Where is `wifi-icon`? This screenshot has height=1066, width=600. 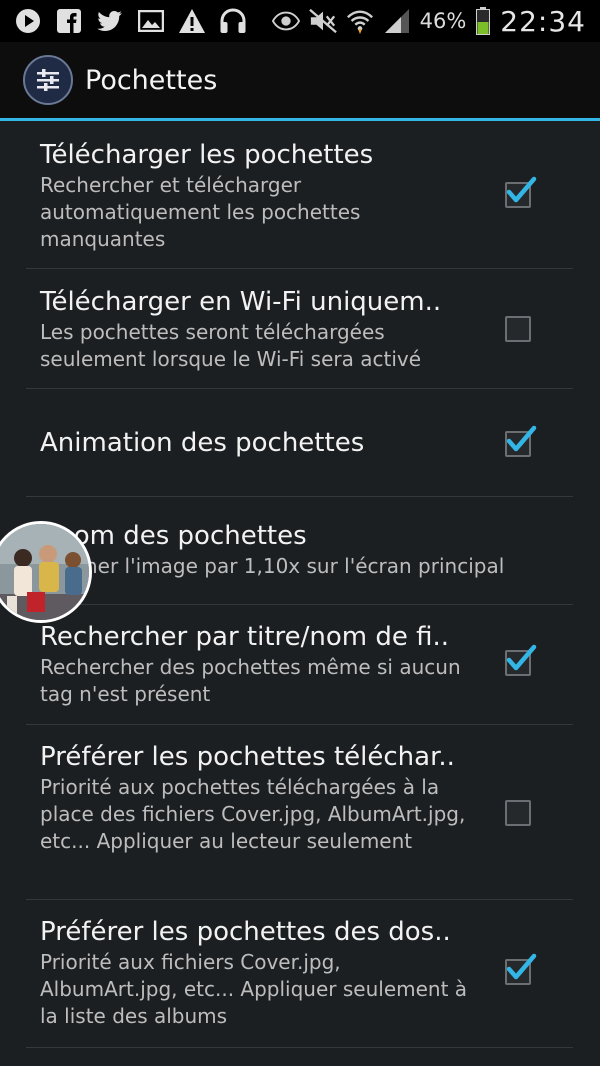 wifi-icon is located at coordinates (360, 21).